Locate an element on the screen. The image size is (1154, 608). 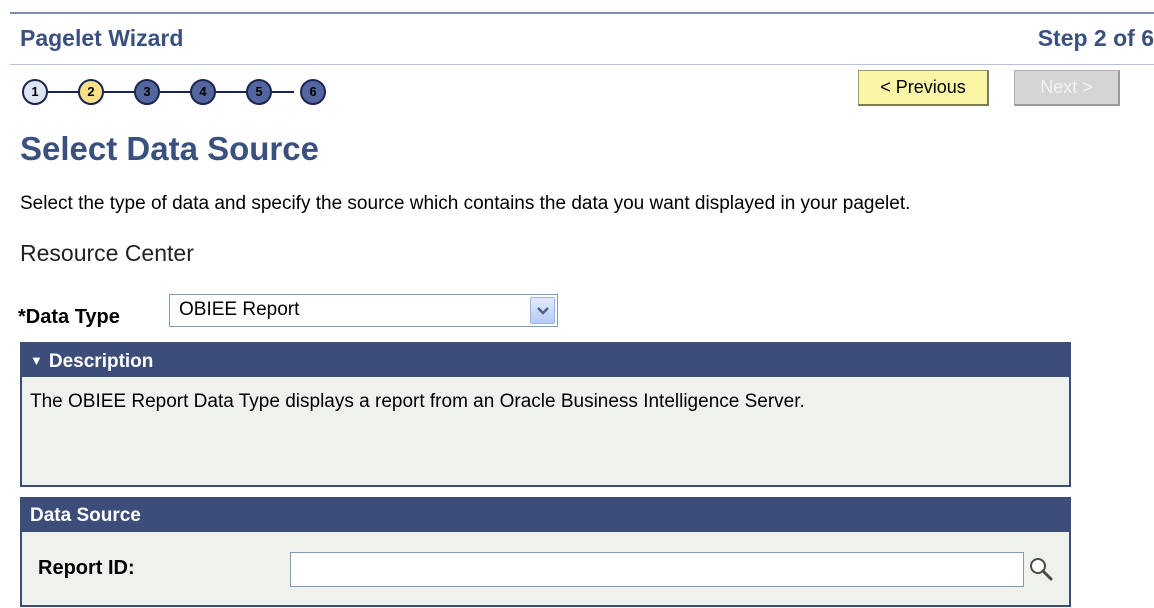
step-5: 5 is located at coordinates (259, 92).